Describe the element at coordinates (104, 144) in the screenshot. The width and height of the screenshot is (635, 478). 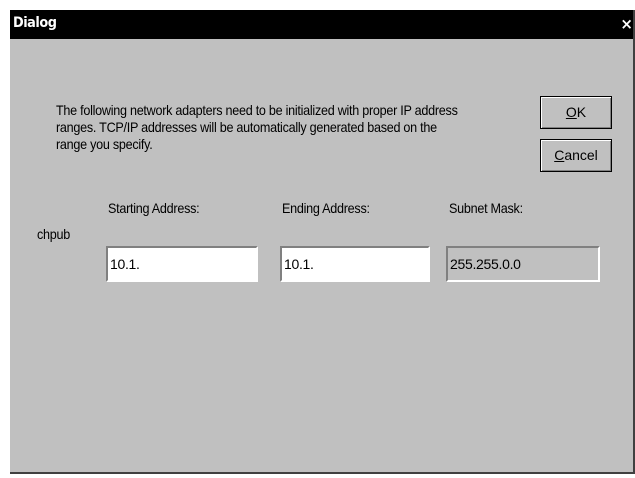
I see `description-line-3: range you specify.` at that location.